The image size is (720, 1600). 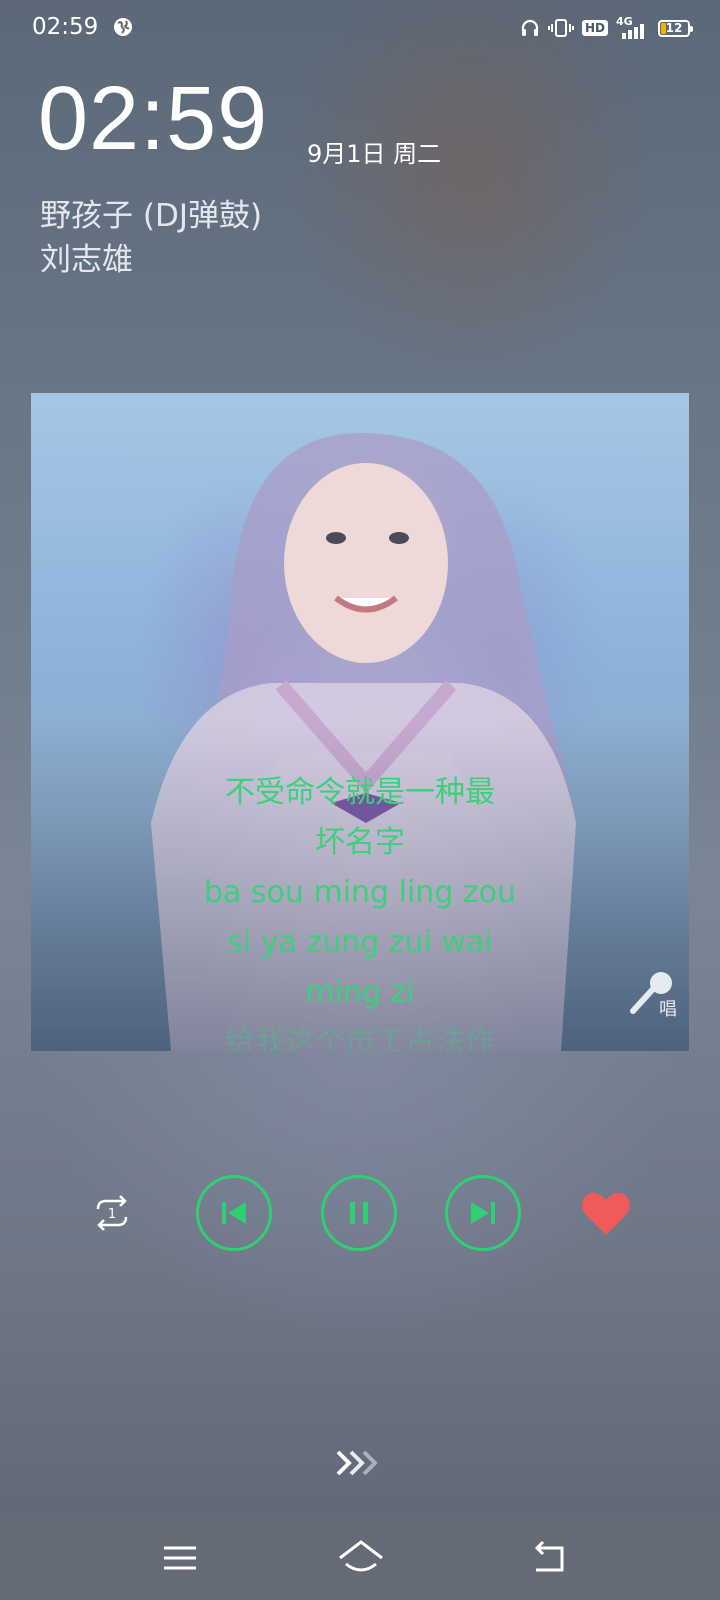 I want to click on lyric-line: si ya zung zui wai, so click(x=360, y=942).